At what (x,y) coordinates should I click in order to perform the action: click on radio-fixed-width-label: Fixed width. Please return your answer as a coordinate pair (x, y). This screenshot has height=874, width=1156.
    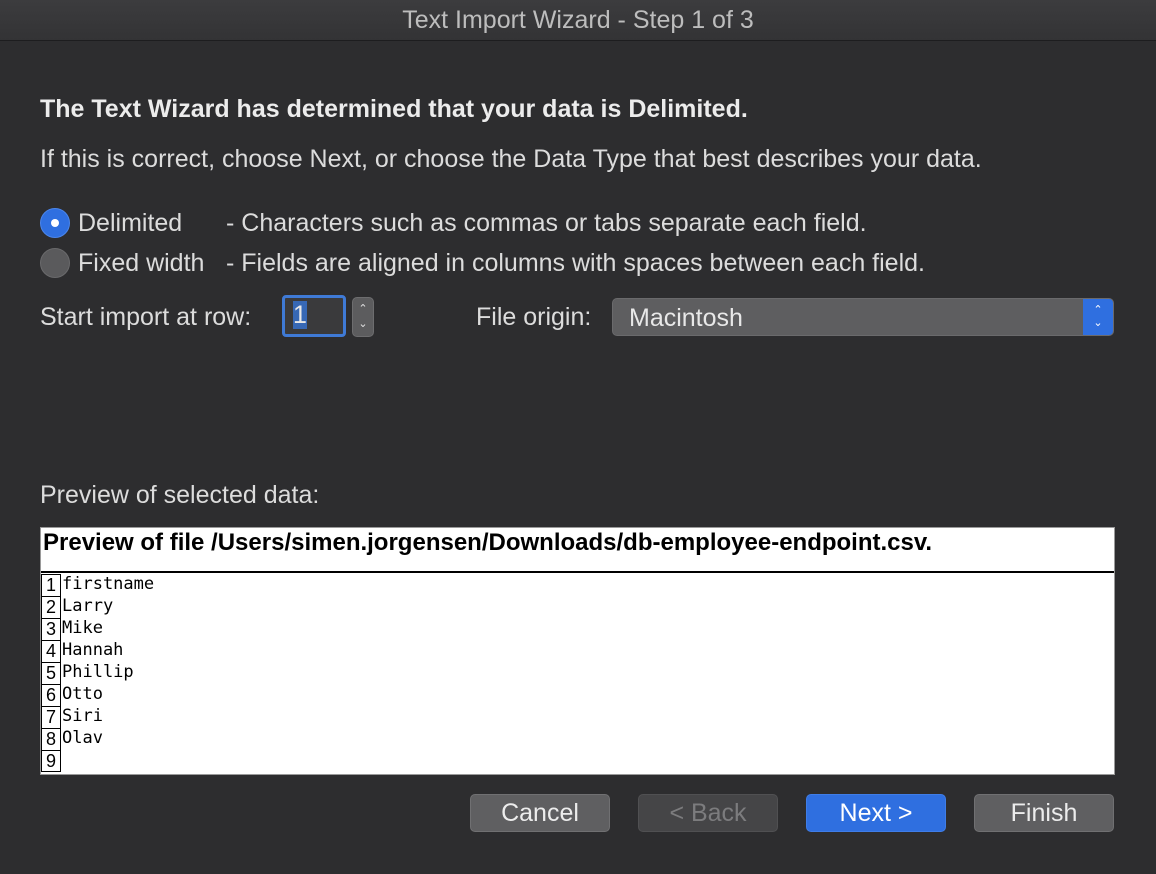
    Looking at the image, I should click on (152, 263).